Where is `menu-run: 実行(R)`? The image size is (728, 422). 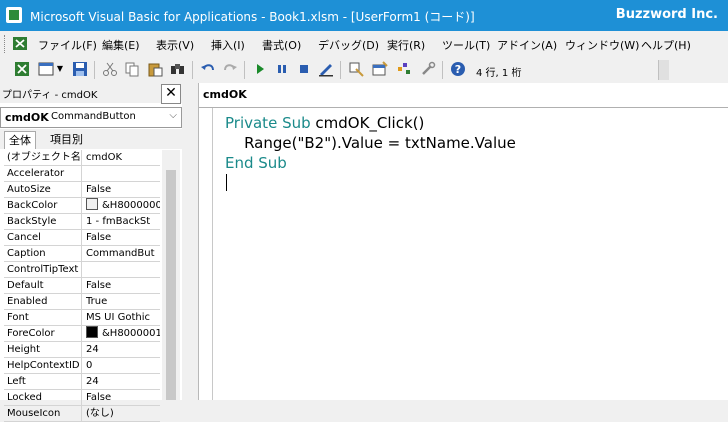 menu-run: 実行(R) is located at coordinates (406, 45).